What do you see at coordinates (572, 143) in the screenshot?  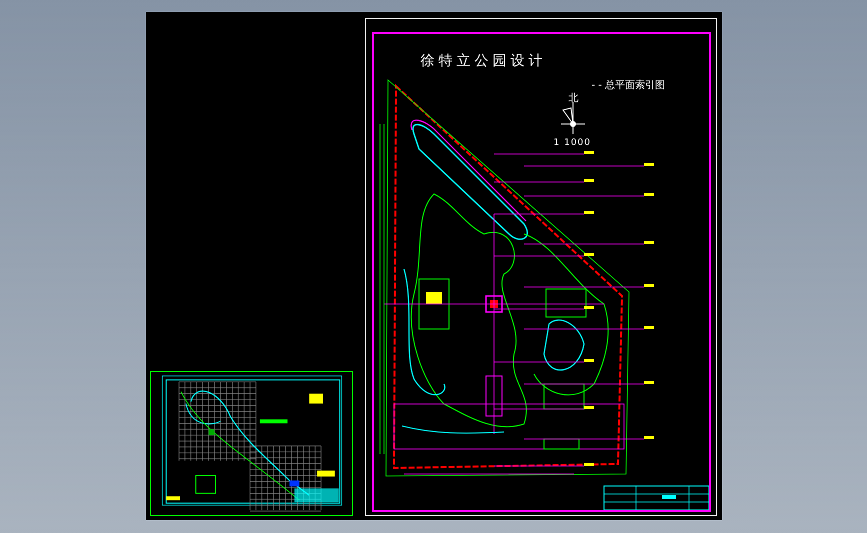 I see `scale-text: 1 1000` at bounding box center [572, 143].